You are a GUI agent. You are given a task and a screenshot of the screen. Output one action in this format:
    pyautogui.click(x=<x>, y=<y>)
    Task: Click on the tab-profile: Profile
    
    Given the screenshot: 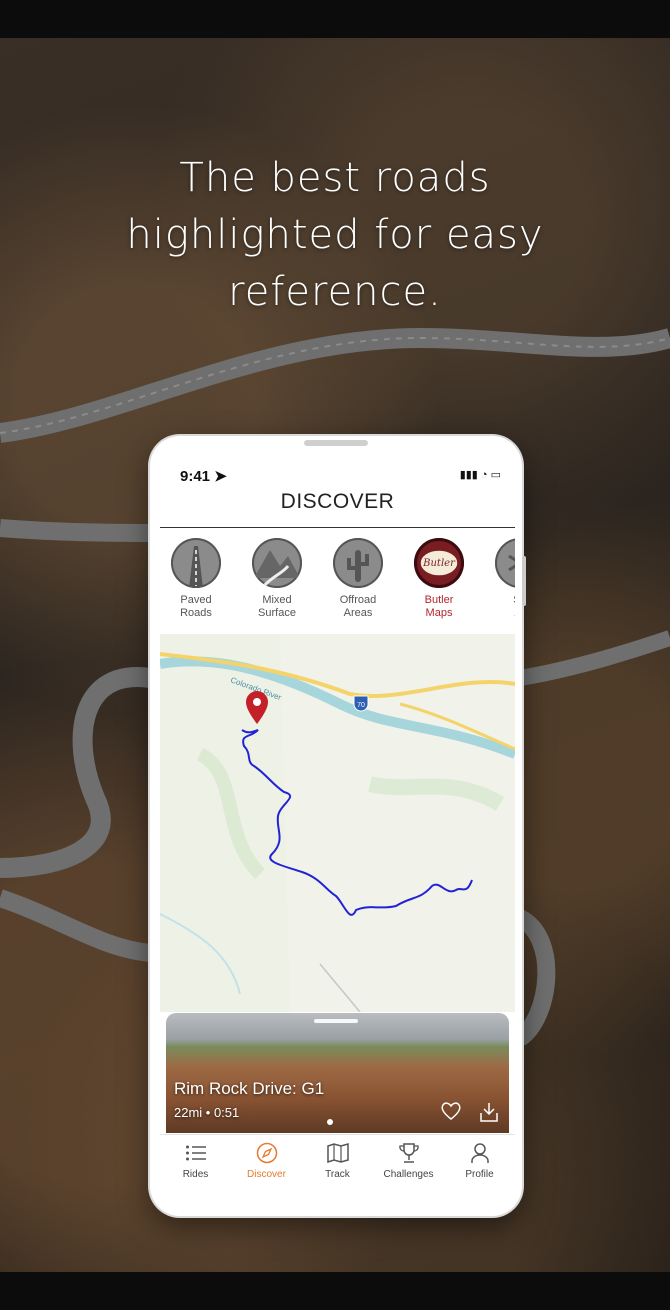 What is the action you would take?
    pyautogui.click(x=479, y=1160)
    